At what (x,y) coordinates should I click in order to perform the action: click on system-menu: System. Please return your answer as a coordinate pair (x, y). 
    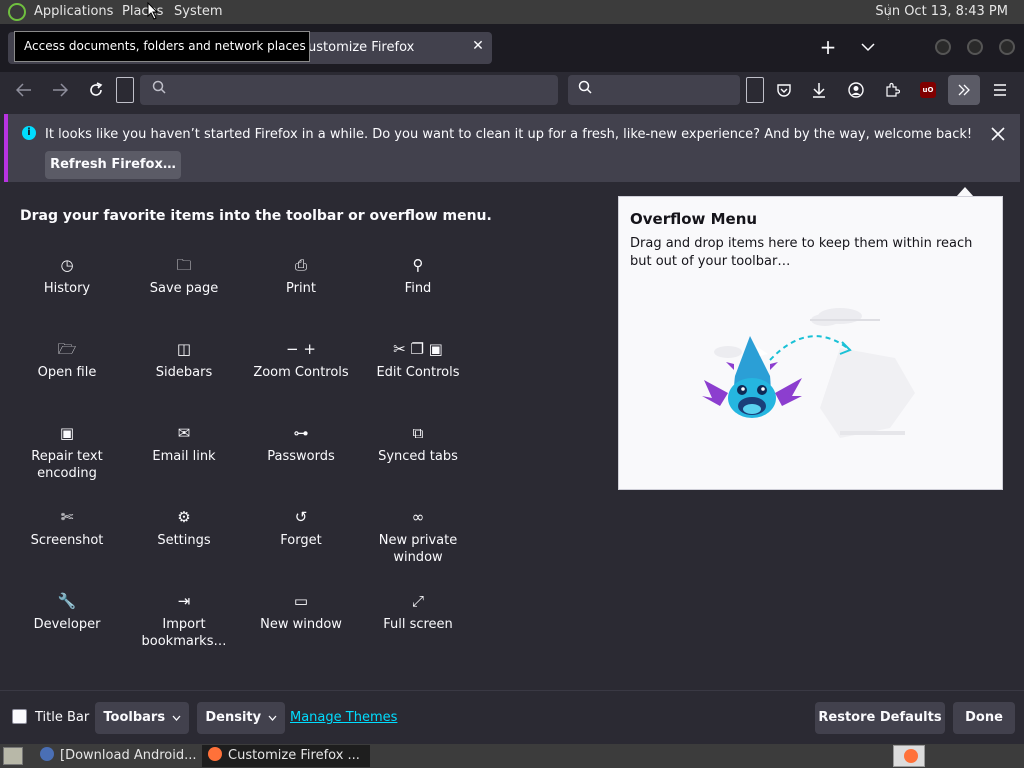
    Looking at the image, I should click on (198, 11).